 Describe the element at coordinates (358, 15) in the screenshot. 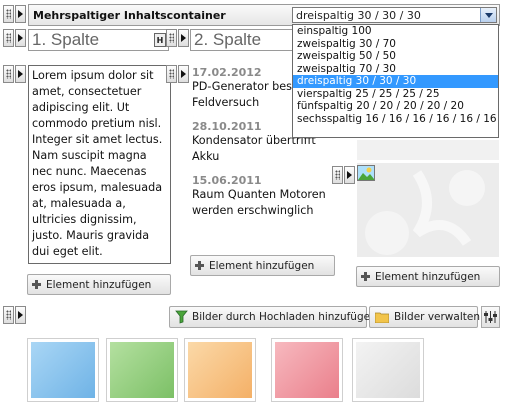

I see `layout-select-value: dreispaltig 30 / 30 / 30` at that location.